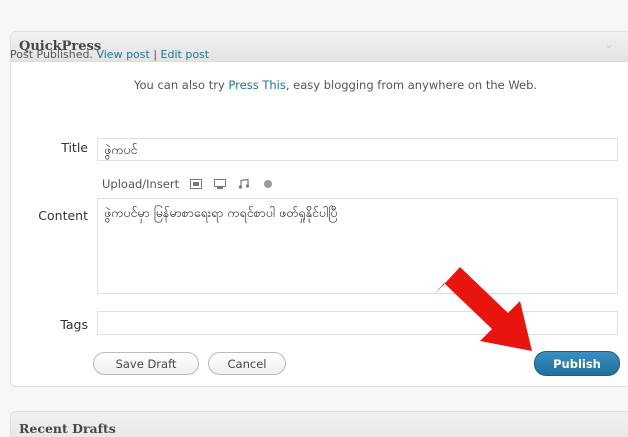  I want to click on edit-post-link: Edit post, so click(185, 54).